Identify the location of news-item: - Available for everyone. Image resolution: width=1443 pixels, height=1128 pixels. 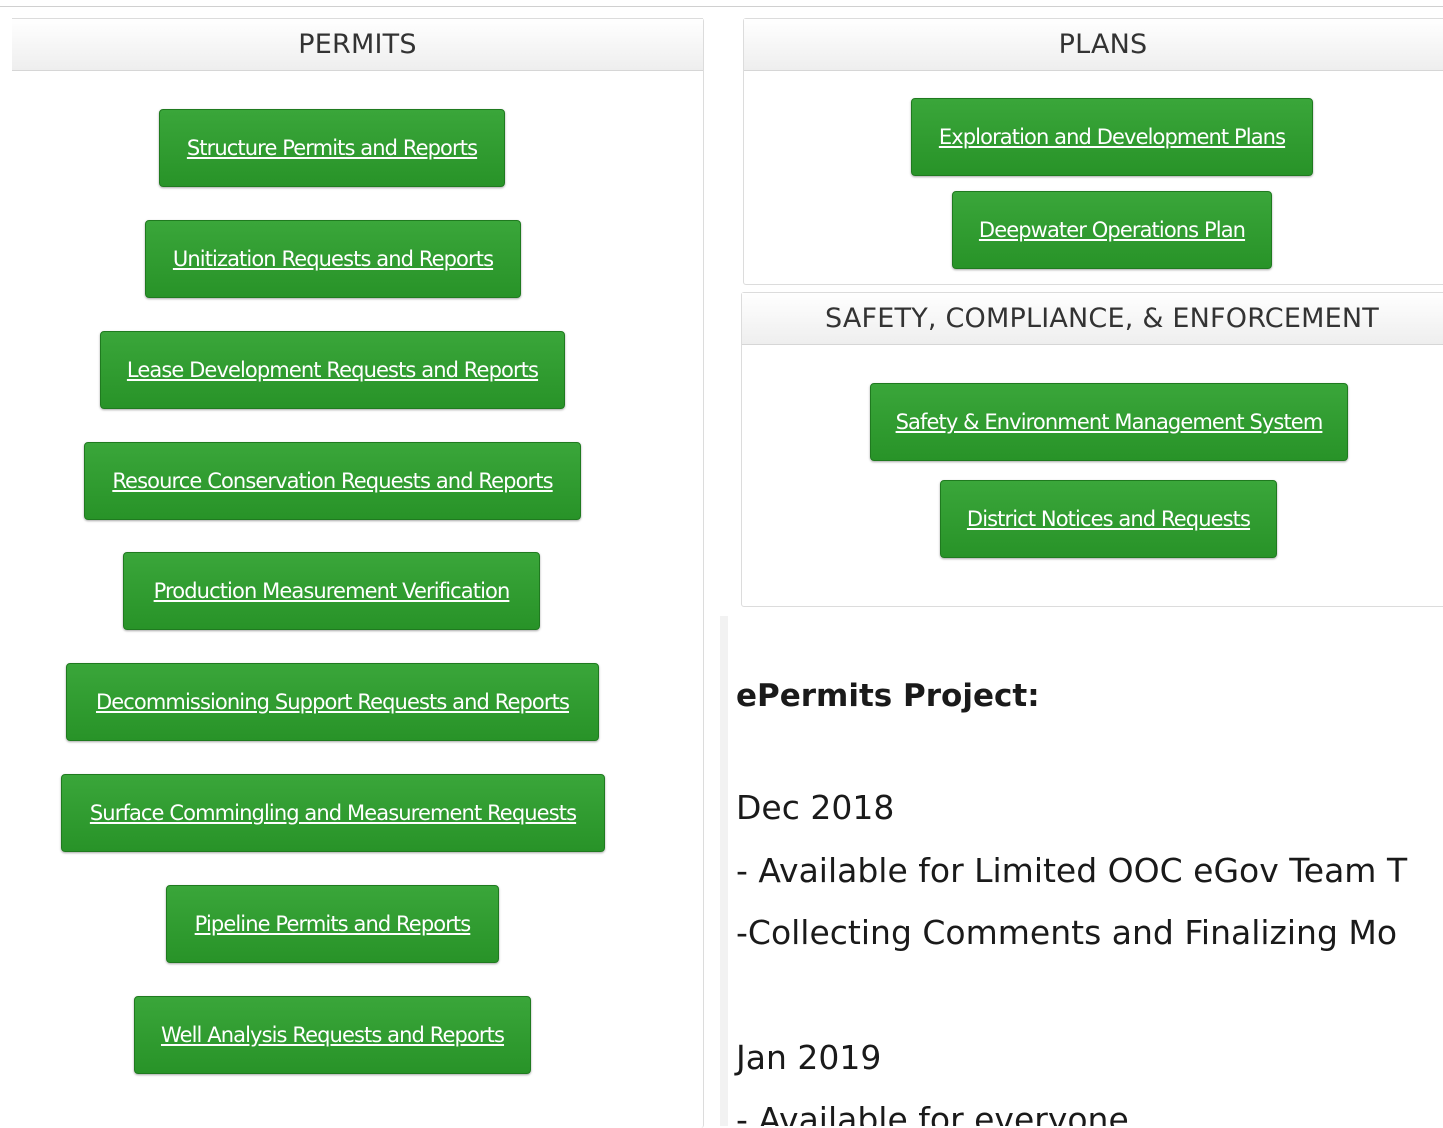
(932, 1113).